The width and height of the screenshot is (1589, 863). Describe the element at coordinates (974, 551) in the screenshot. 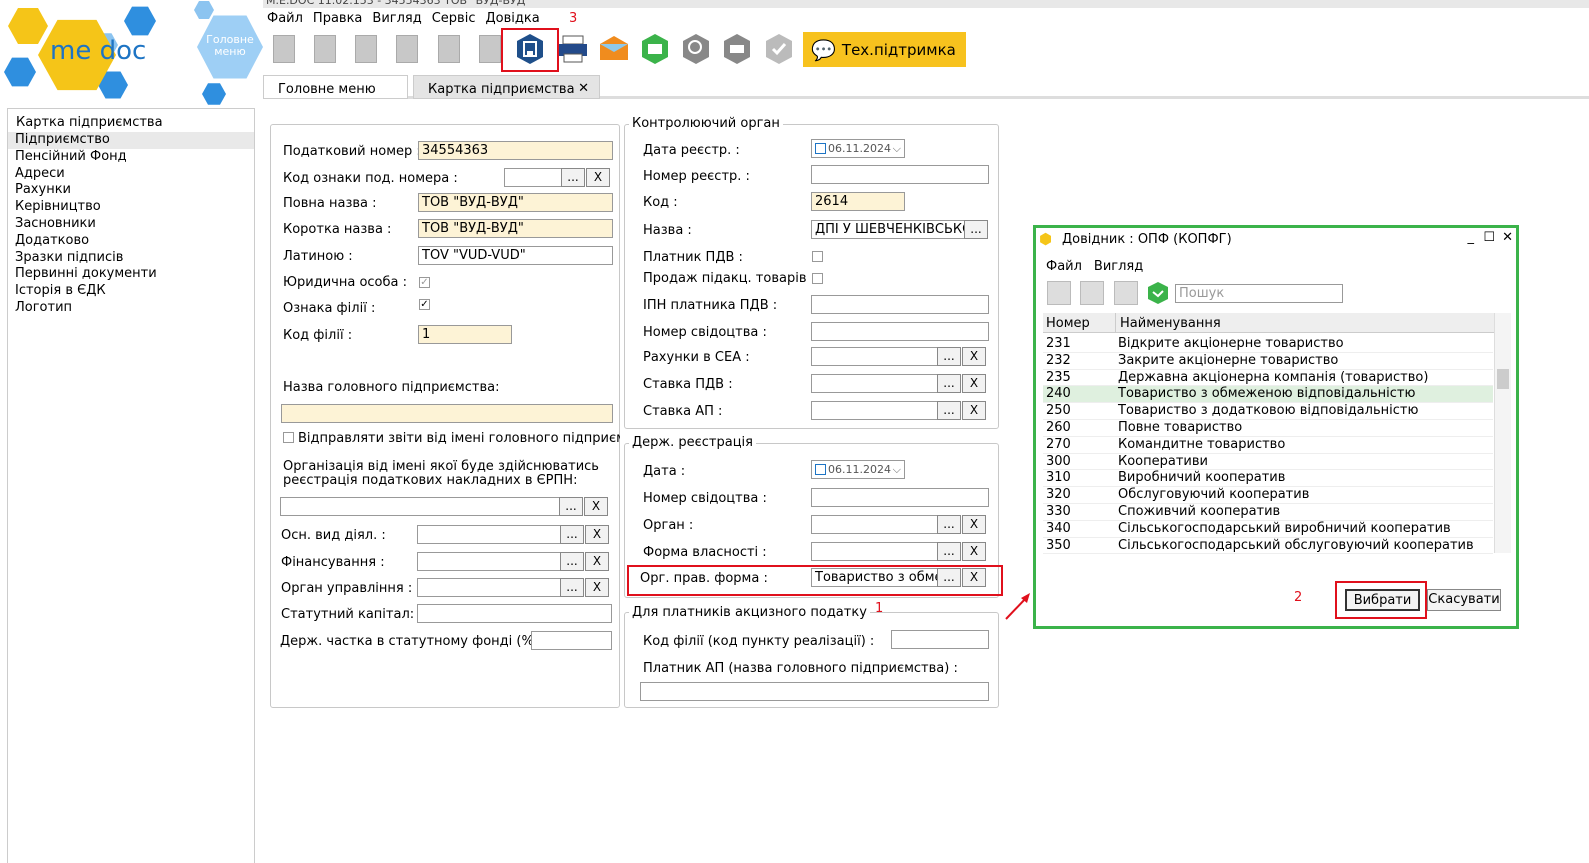

I see `ownership-clear-button: X` at that location.